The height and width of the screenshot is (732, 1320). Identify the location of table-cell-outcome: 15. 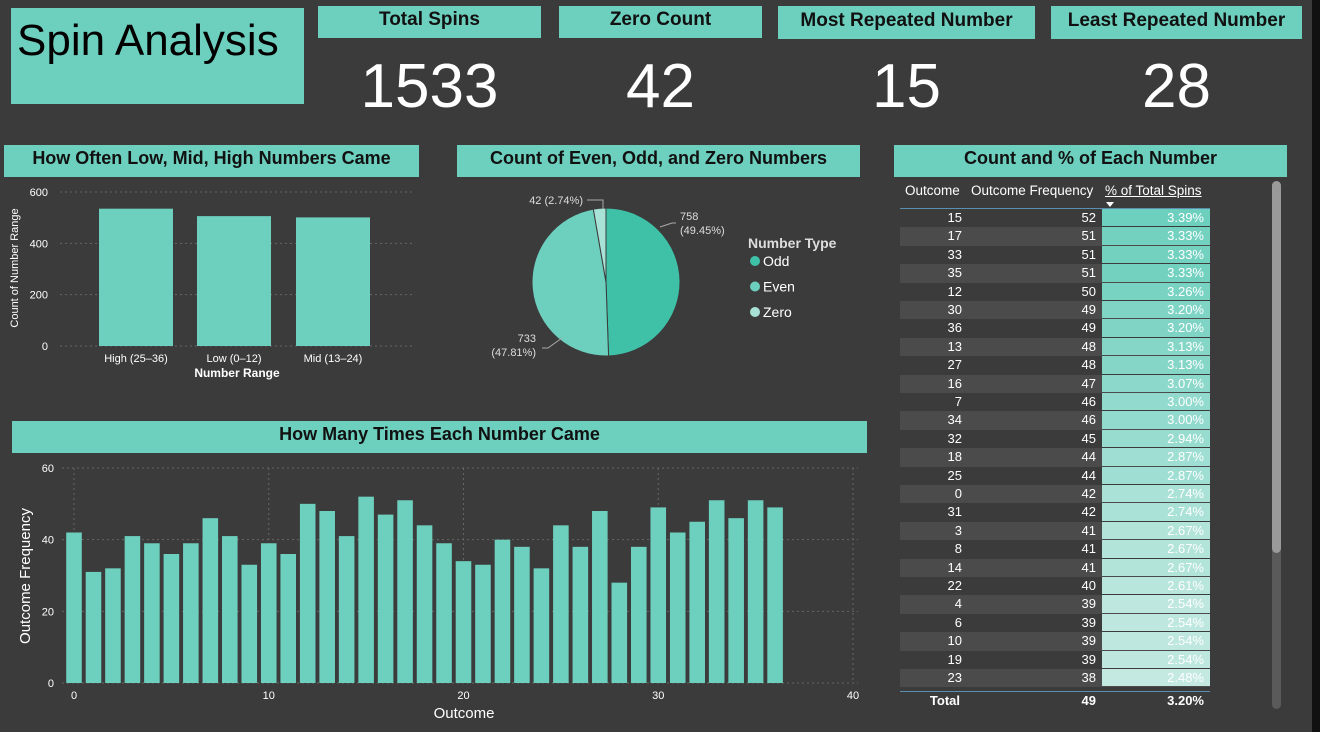
(954, 217).